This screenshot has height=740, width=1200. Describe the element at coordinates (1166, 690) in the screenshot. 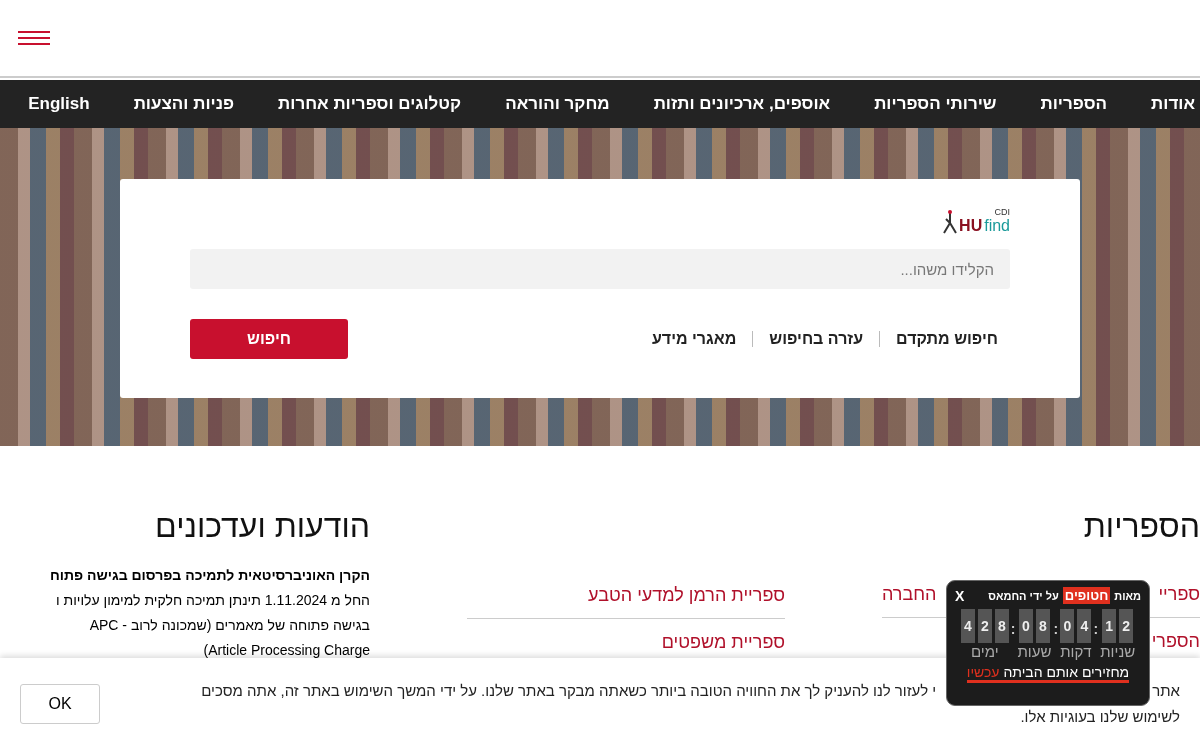

I see `cookie-text: אתר` at that location.